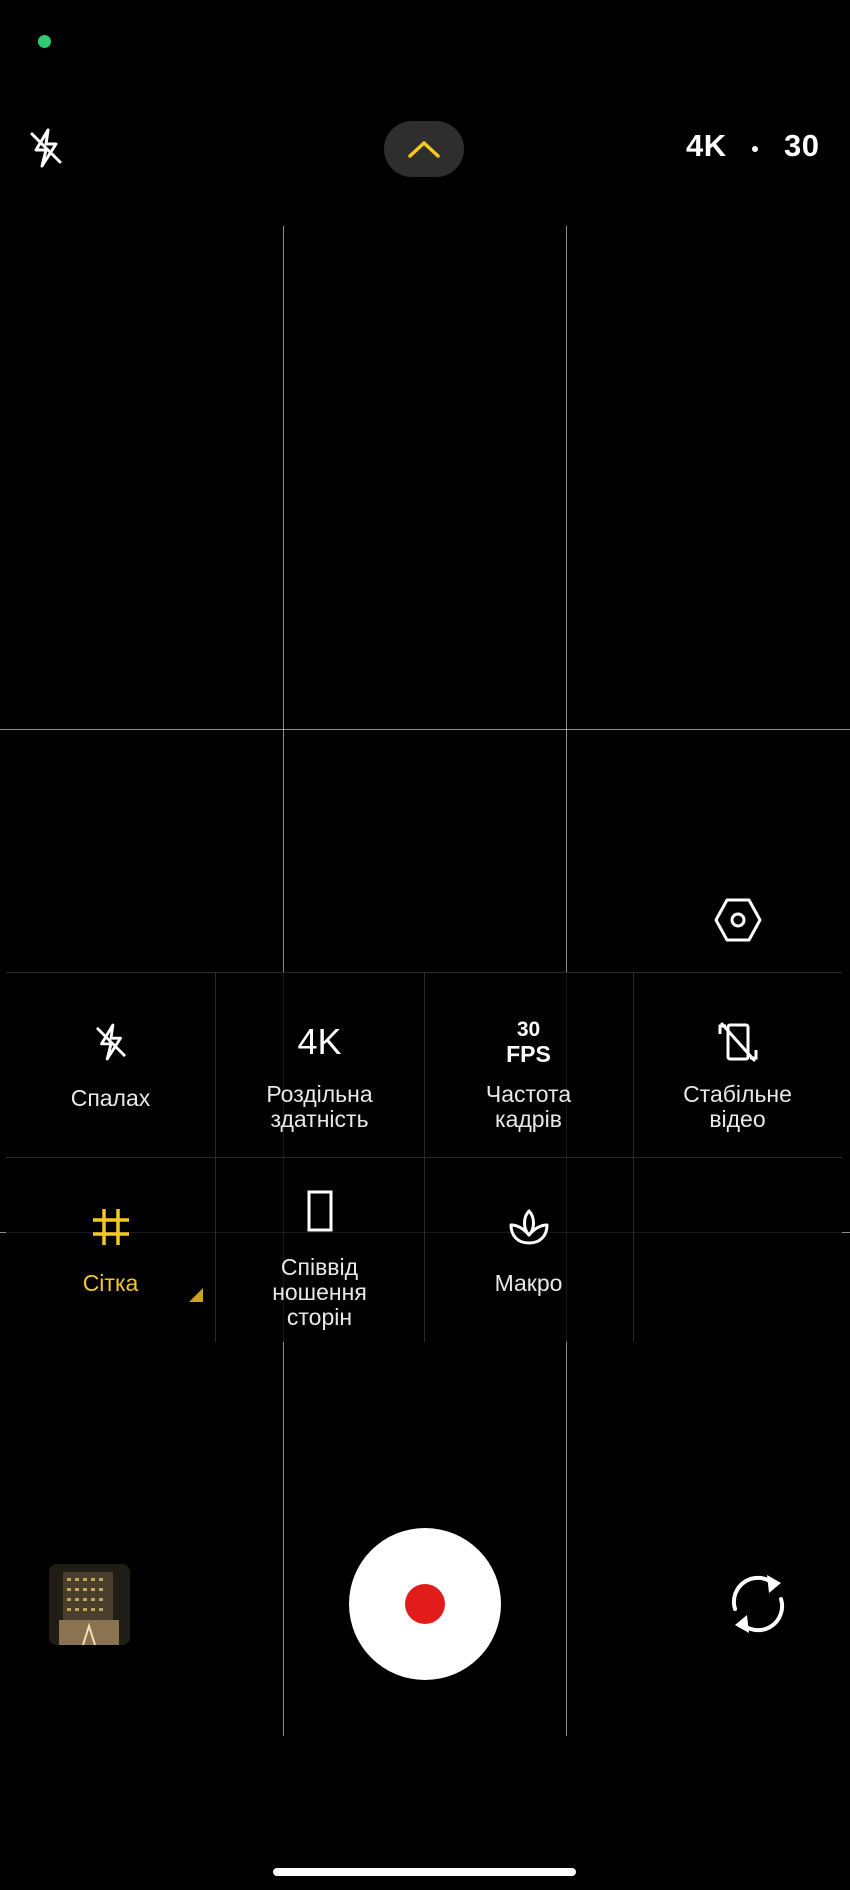 This screenshot has height=1890, width=850. I want to click on fps-icon: 30 FPS, so click(528, 1042).